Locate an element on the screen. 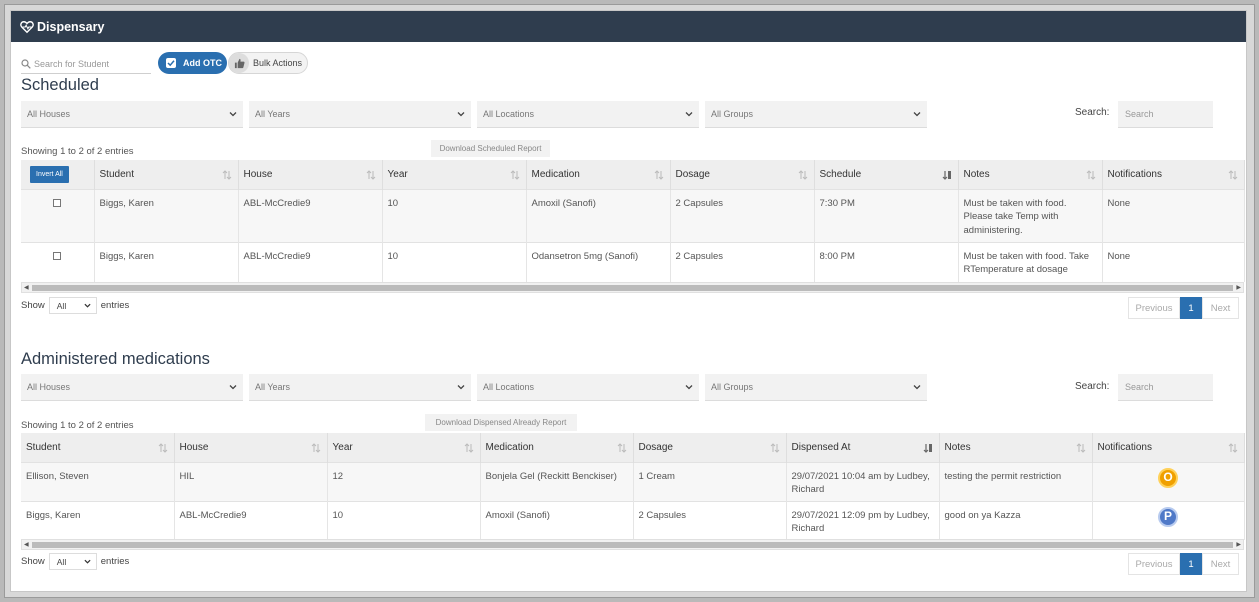  invert-all-button: Invert All is located at coordinates (49, 174).